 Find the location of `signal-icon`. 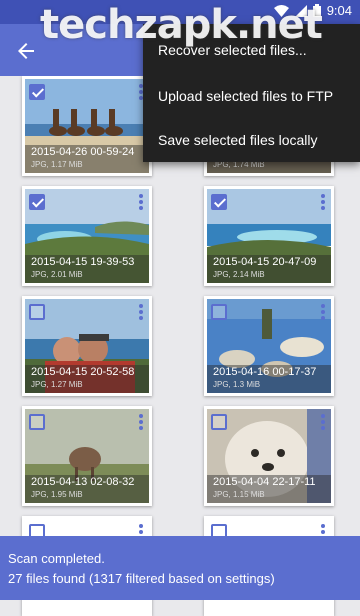

signal-icon is located at coordinates (300, 10).